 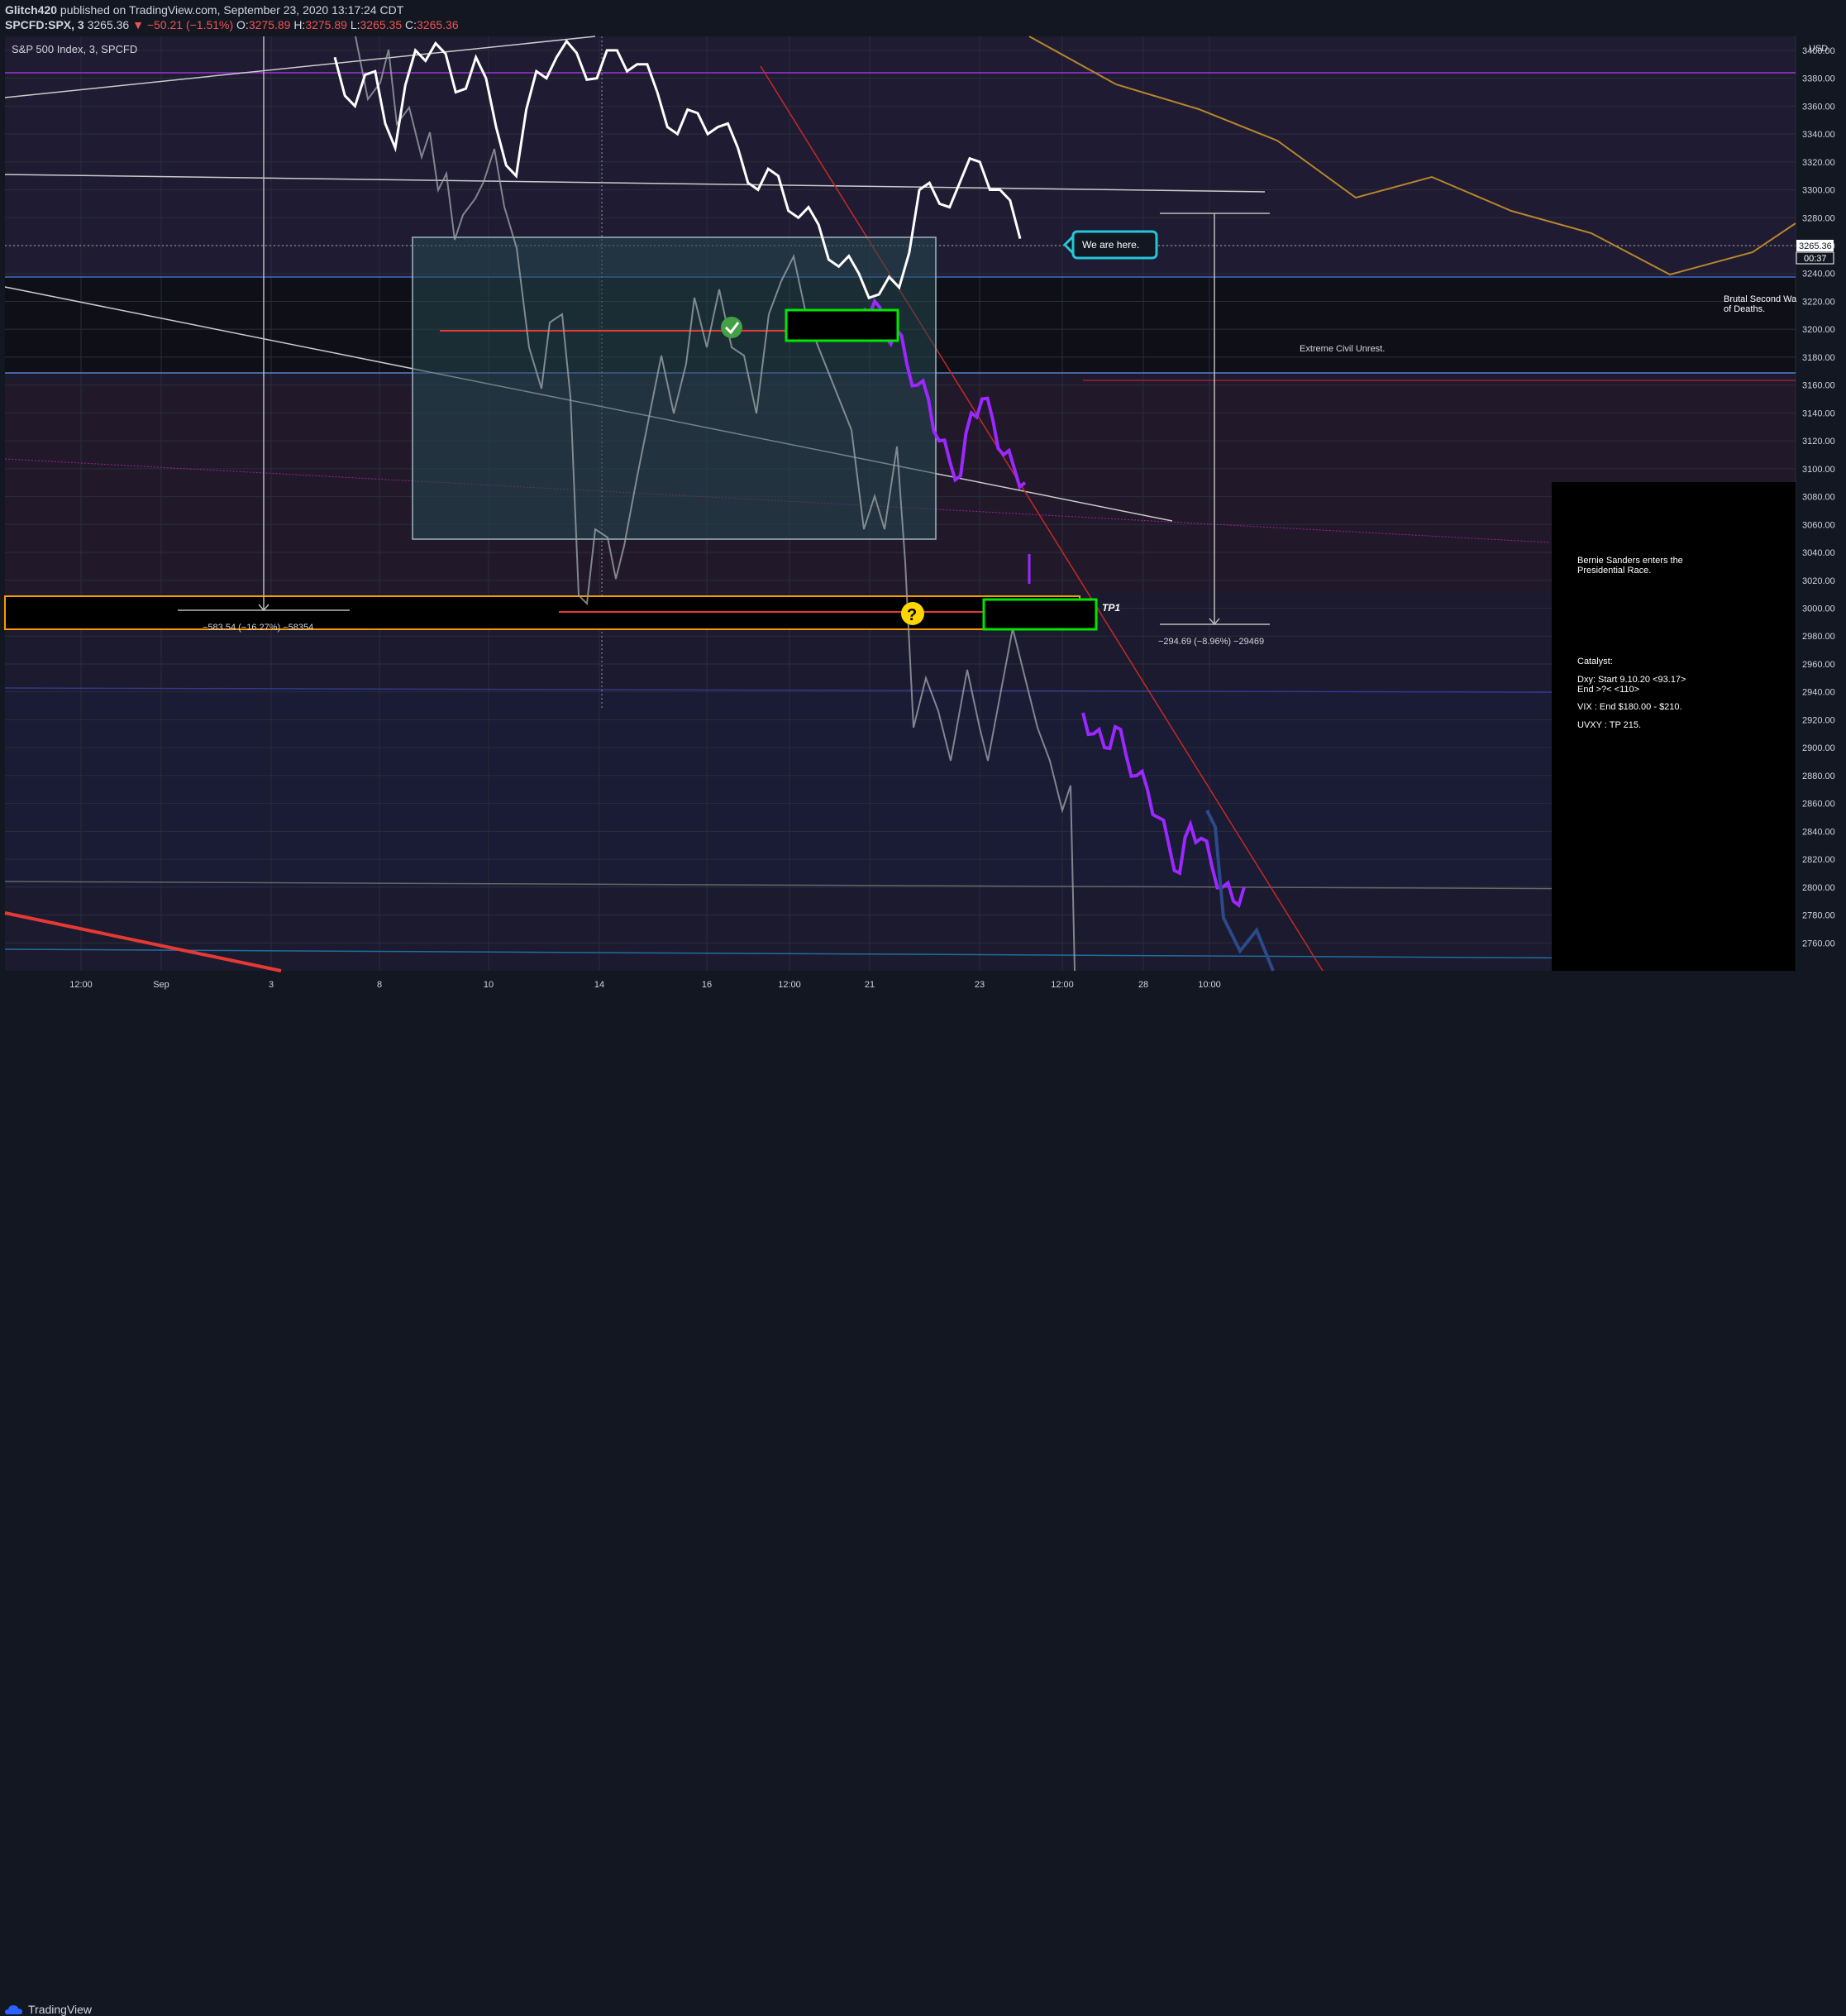 I want to click on x-tick-label: 21, so click(x=870, y=985).